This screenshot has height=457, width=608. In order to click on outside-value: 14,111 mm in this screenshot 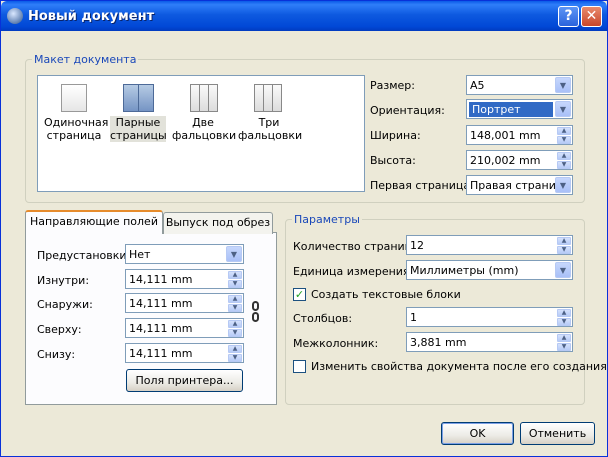, I will do `click(161, 303)`.